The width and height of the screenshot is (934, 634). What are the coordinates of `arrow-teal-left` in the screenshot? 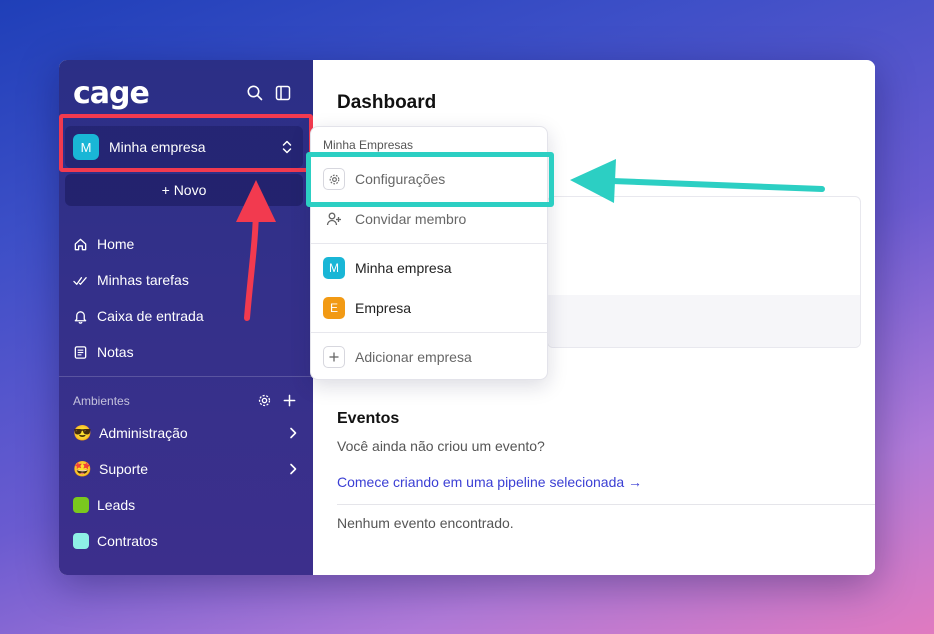 It's located at (697, 181).